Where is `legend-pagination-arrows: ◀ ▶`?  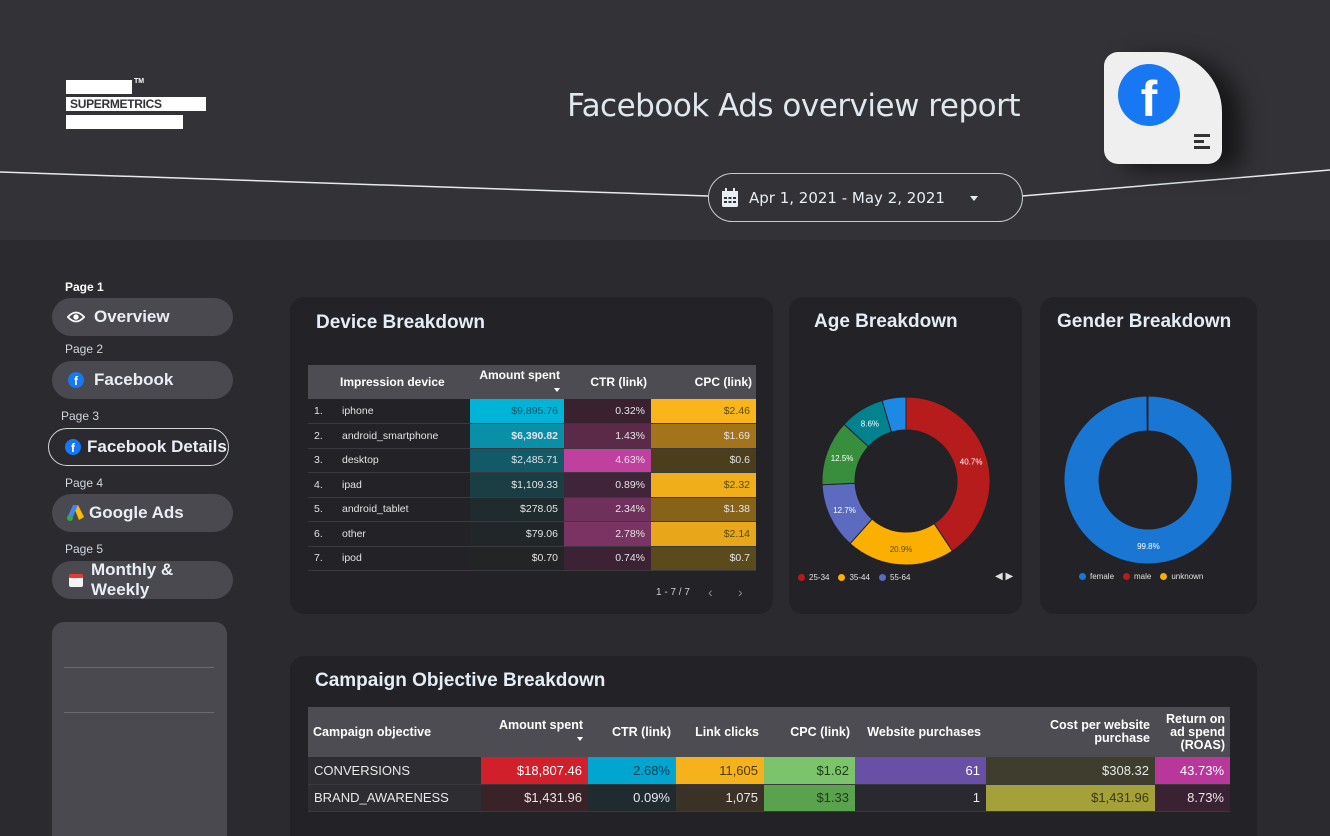 legend-pagination-arrows: ◀ ▶ is located at coordinates (1004, 576).